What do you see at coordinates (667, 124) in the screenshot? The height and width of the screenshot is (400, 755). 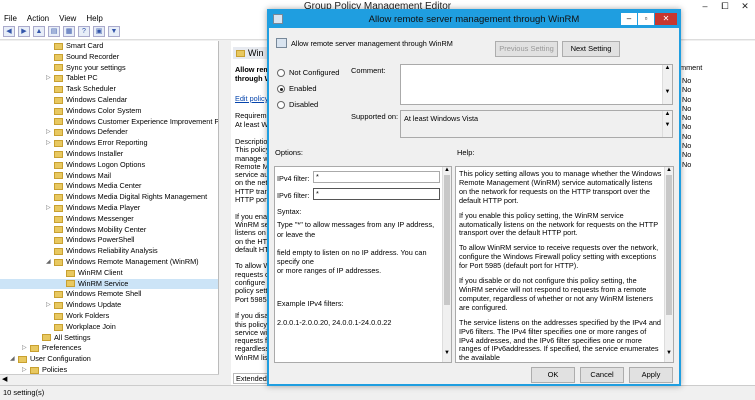 I see `supported-scrollbar: ▲ ▼` at bounding box center [667, 124].